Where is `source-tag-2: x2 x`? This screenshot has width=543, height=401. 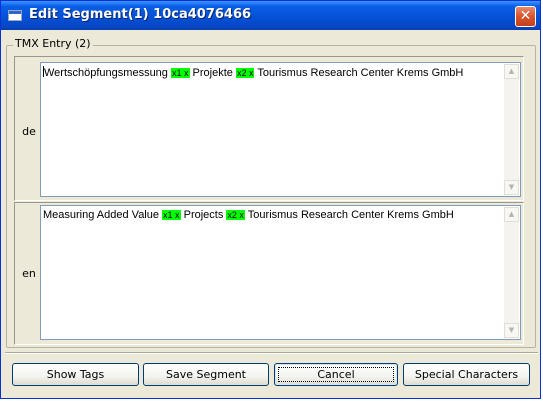
source-tag-2: x2 x is located at coordinates (245, 73).